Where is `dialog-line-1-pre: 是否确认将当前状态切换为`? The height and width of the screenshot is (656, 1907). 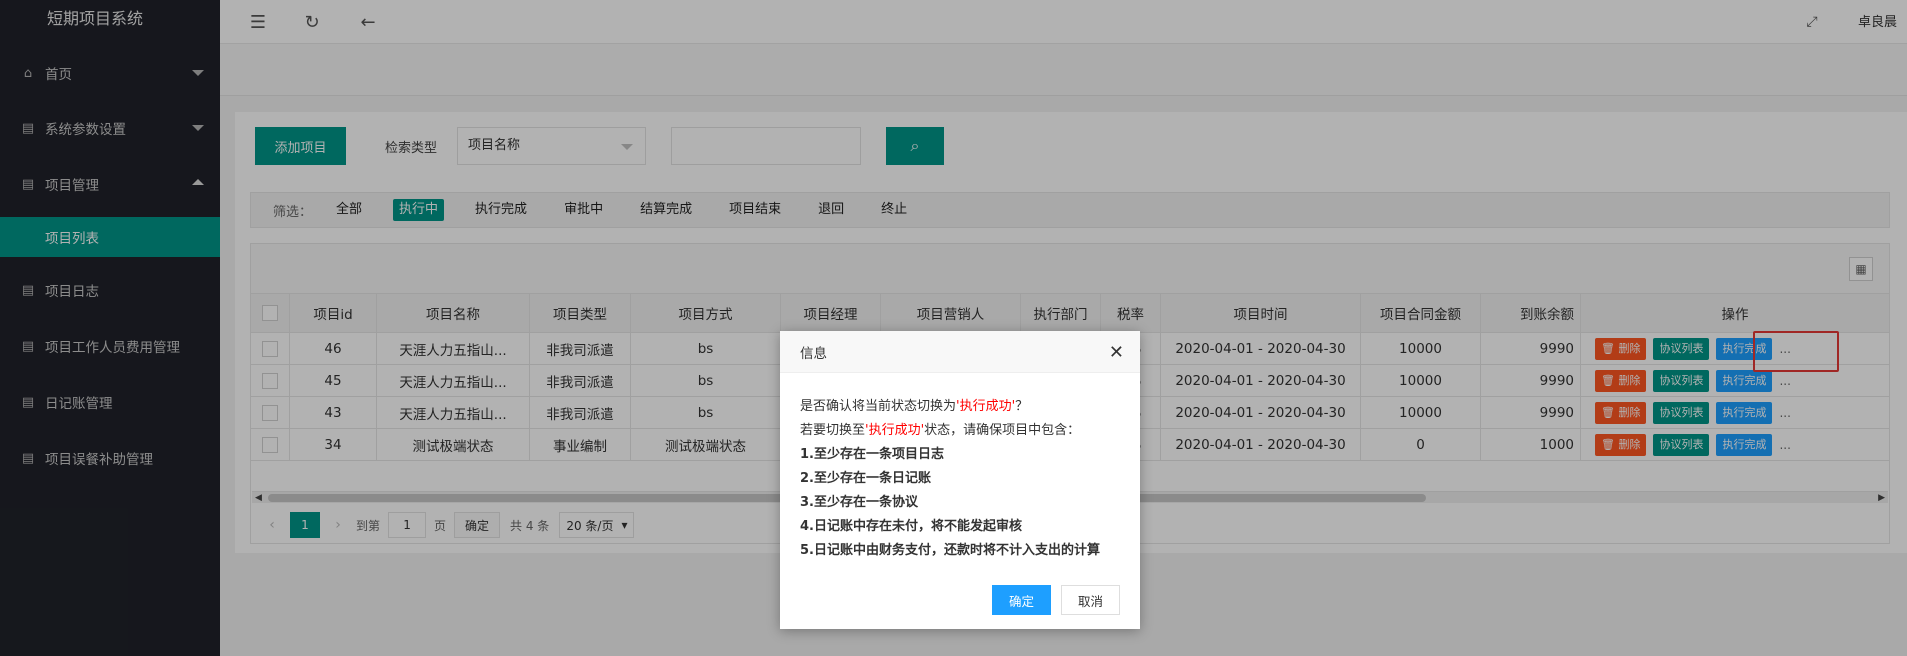
dialog-line-1-pre: 是否确认将当前状态切换为 is located at coordinates (878, 406).